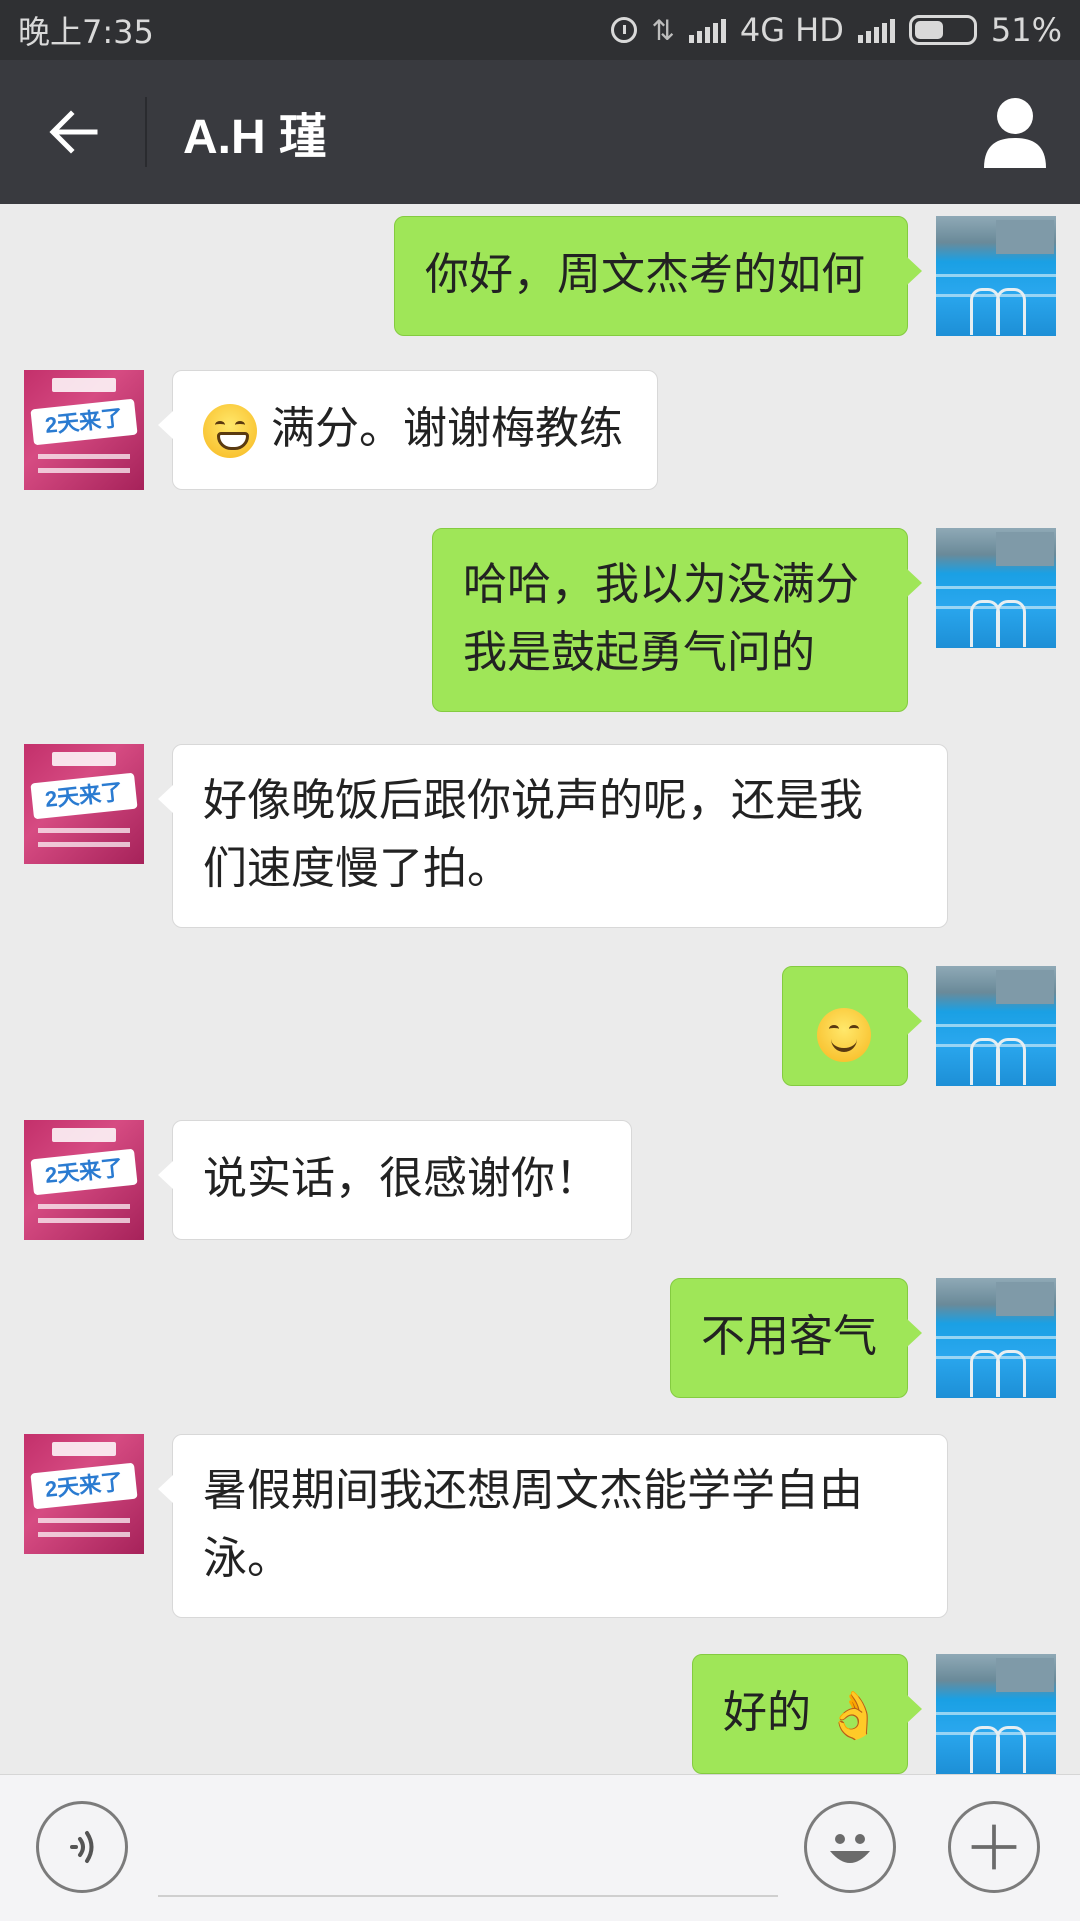 This screenshot has height=1921, width=1080. I want to click on message-text: 满分。谢谢梅教练, so click(447, 428).